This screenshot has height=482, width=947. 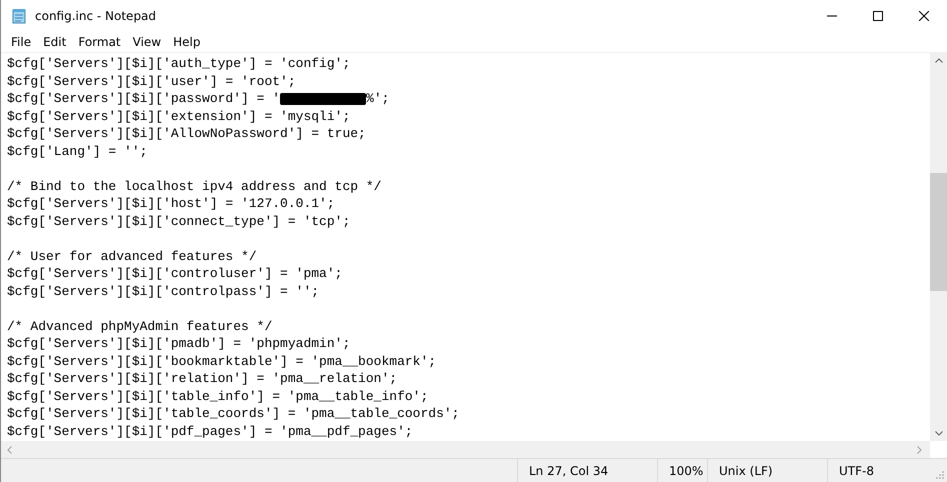 I want to click on code-line: $cfg['Servers'][$i]['AllowNoPassword'] = true;, so click(x=187, y=133).